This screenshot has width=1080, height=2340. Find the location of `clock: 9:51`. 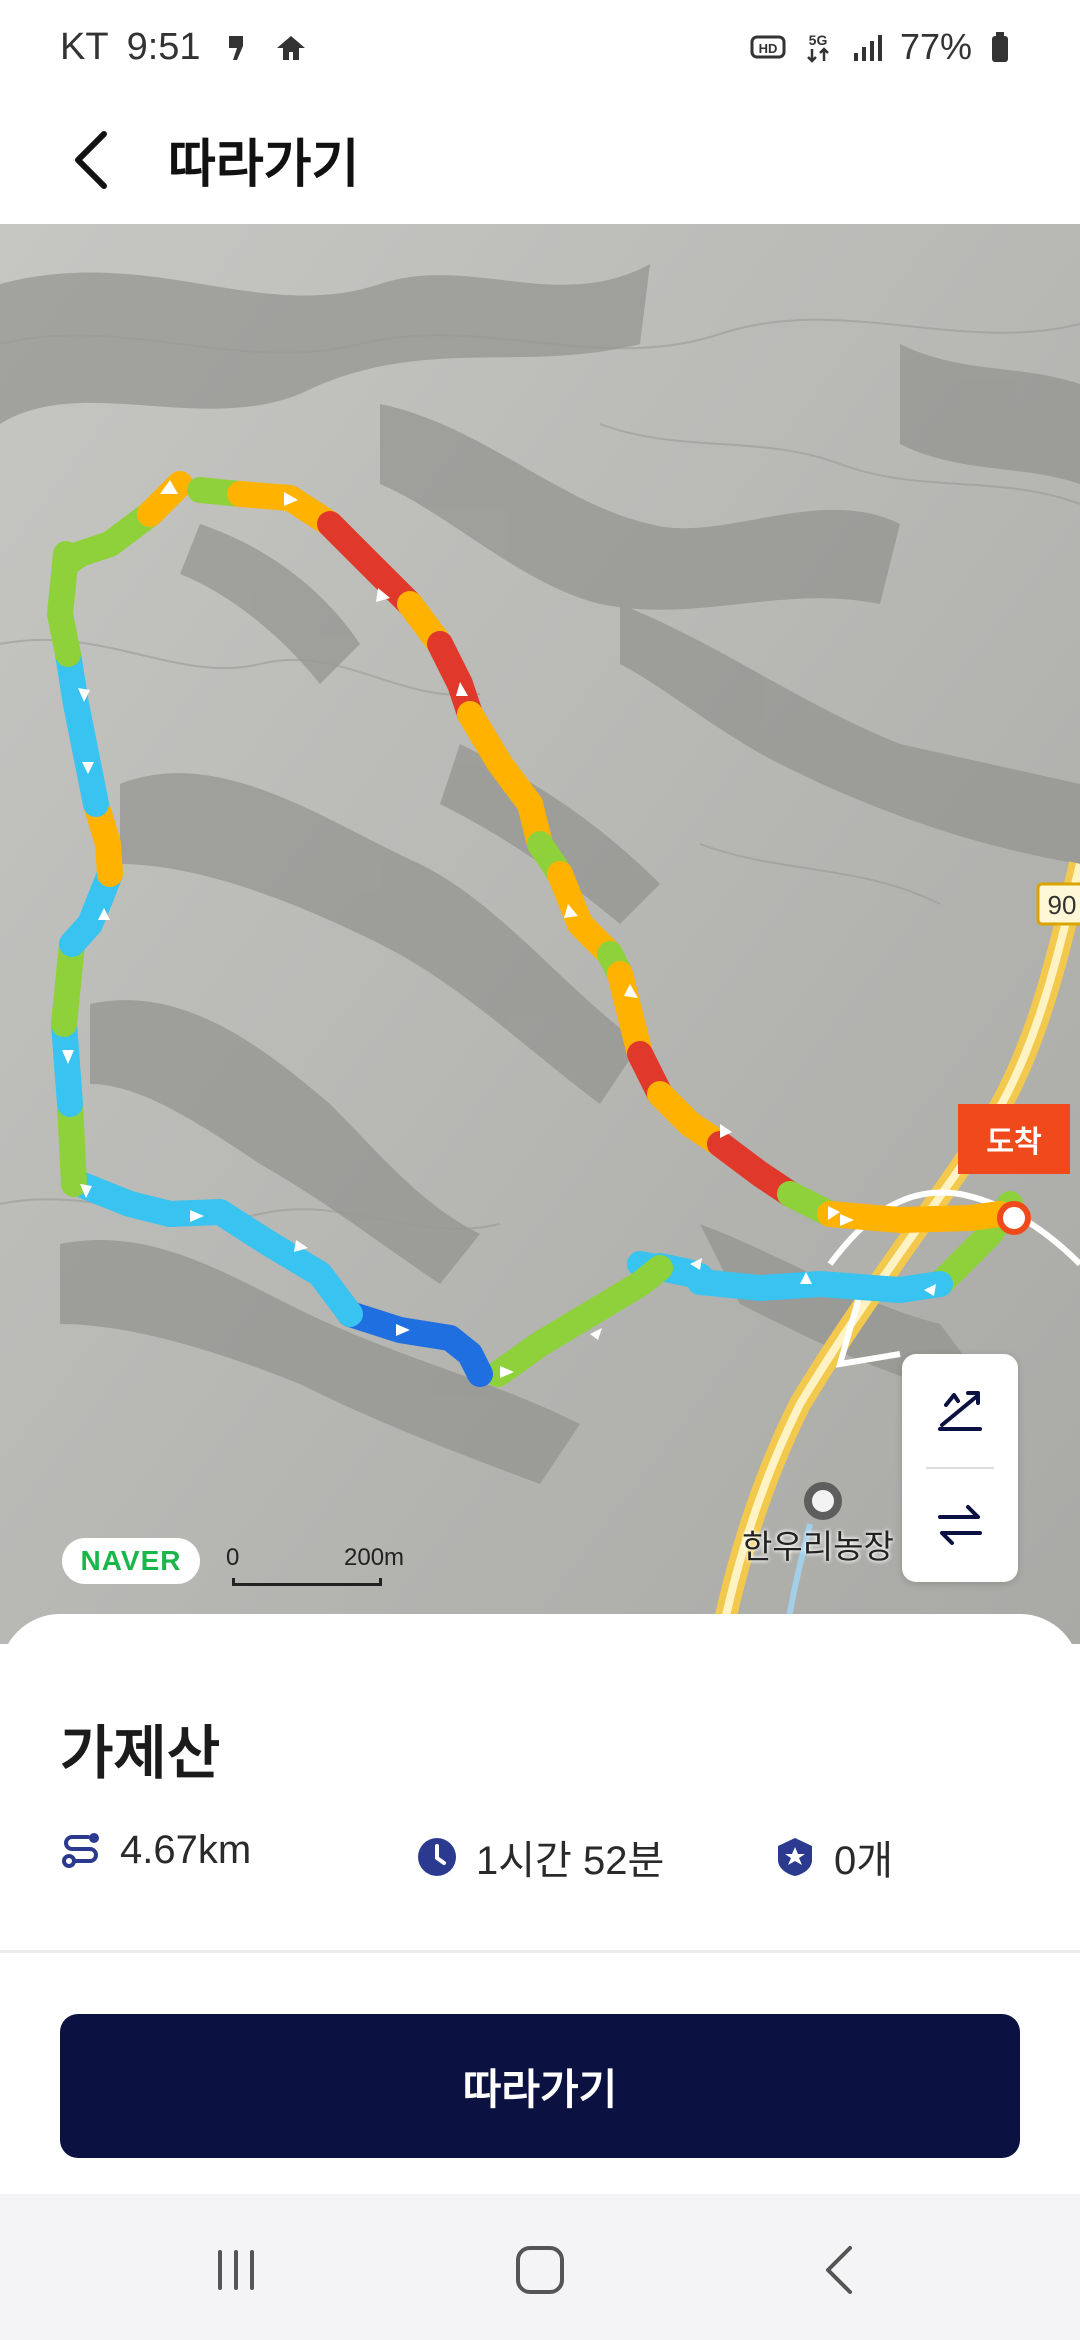

clock: 9:51 is located at coordinates (163, 47).